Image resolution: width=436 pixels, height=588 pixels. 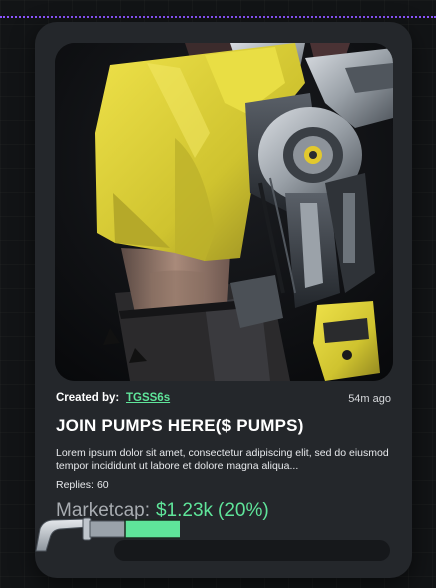 I want to click on syringe-plunger-icon, so click(x=62, y=535).